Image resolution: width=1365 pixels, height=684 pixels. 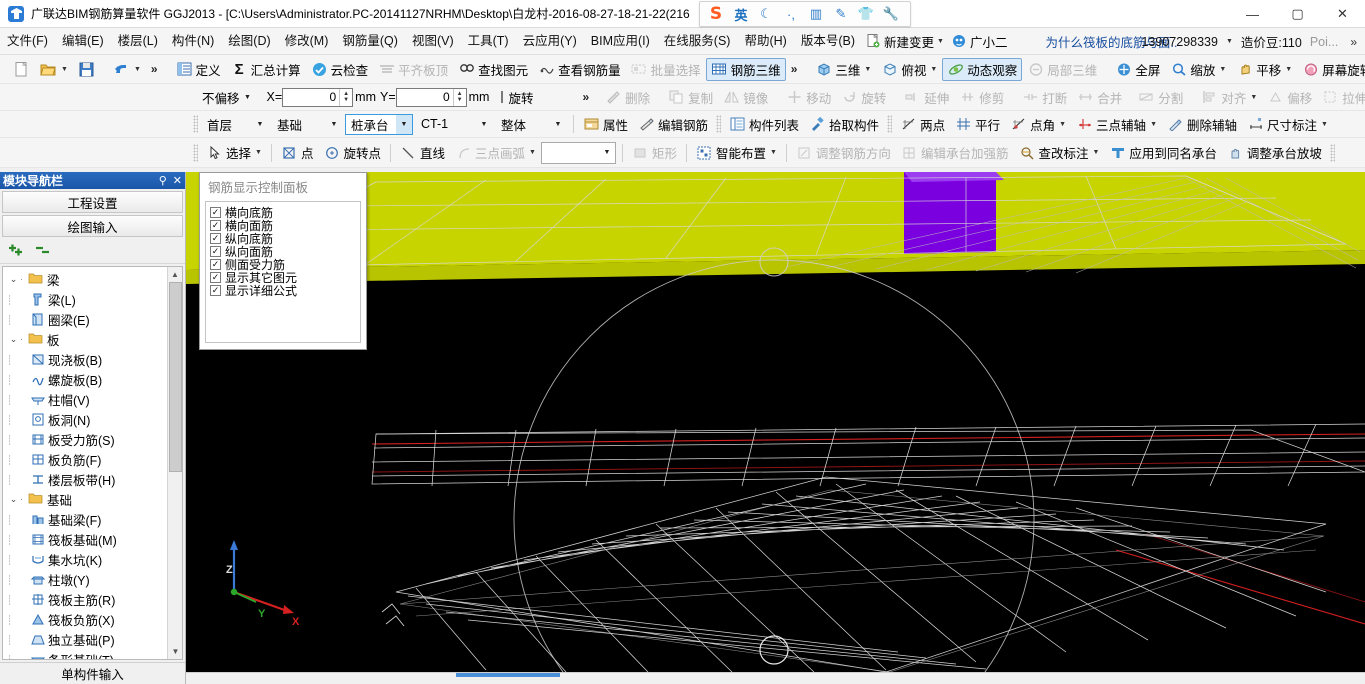 What do you see at coordinates (226, 97) in the screenshot?
I see `offset-mode-combo: 不偏移 ▼` at bounding box center [226, 97].